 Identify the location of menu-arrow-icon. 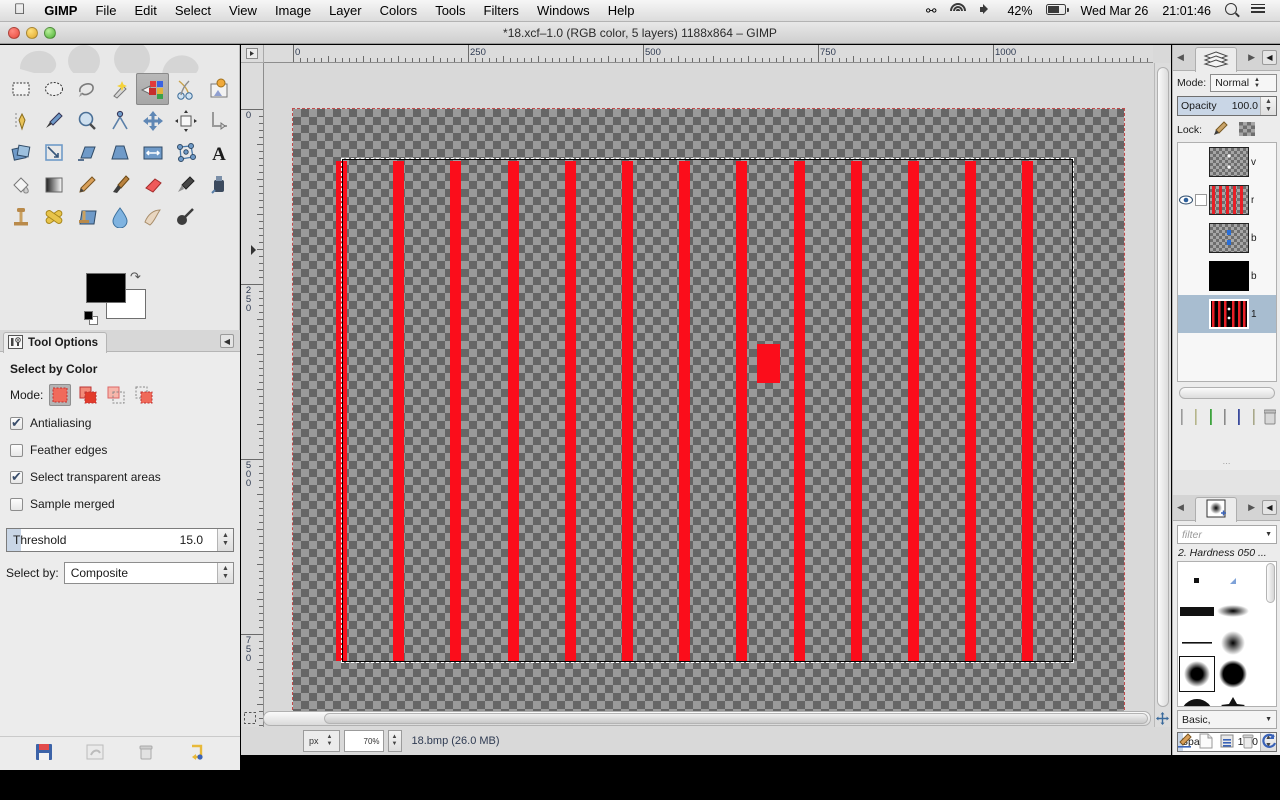
(252, 54).